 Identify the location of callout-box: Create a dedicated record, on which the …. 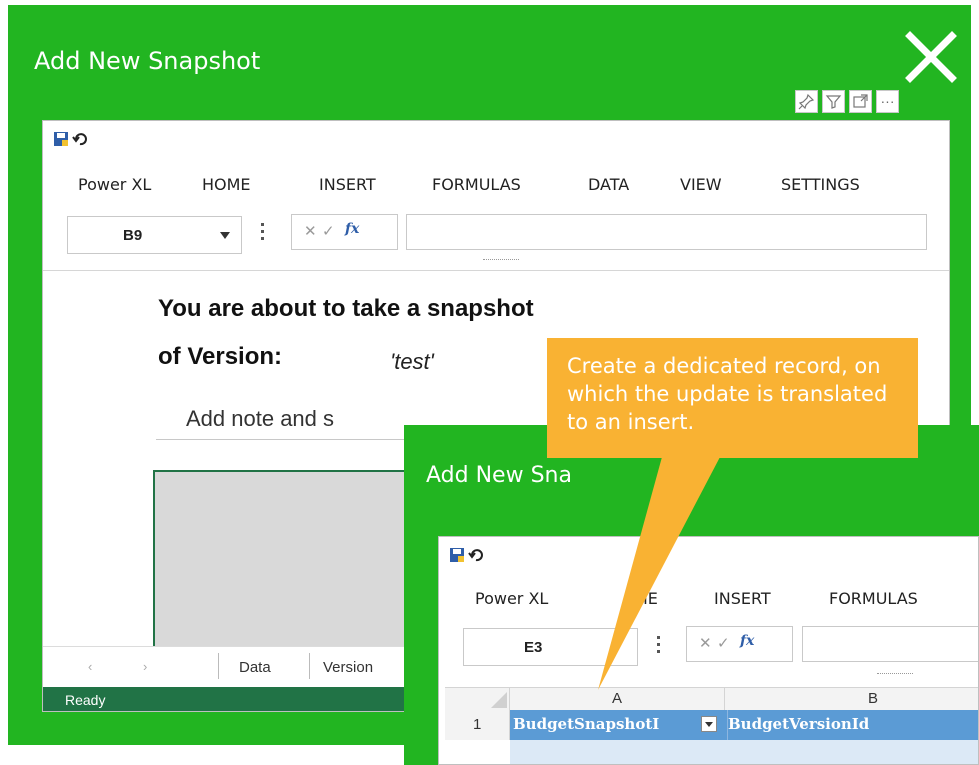
(732, 398).